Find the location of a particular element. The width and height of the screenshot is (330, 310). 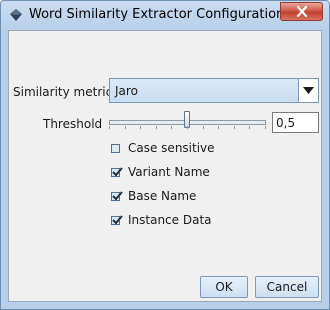

chevron-down-icon is located at coordinates (308, 90).